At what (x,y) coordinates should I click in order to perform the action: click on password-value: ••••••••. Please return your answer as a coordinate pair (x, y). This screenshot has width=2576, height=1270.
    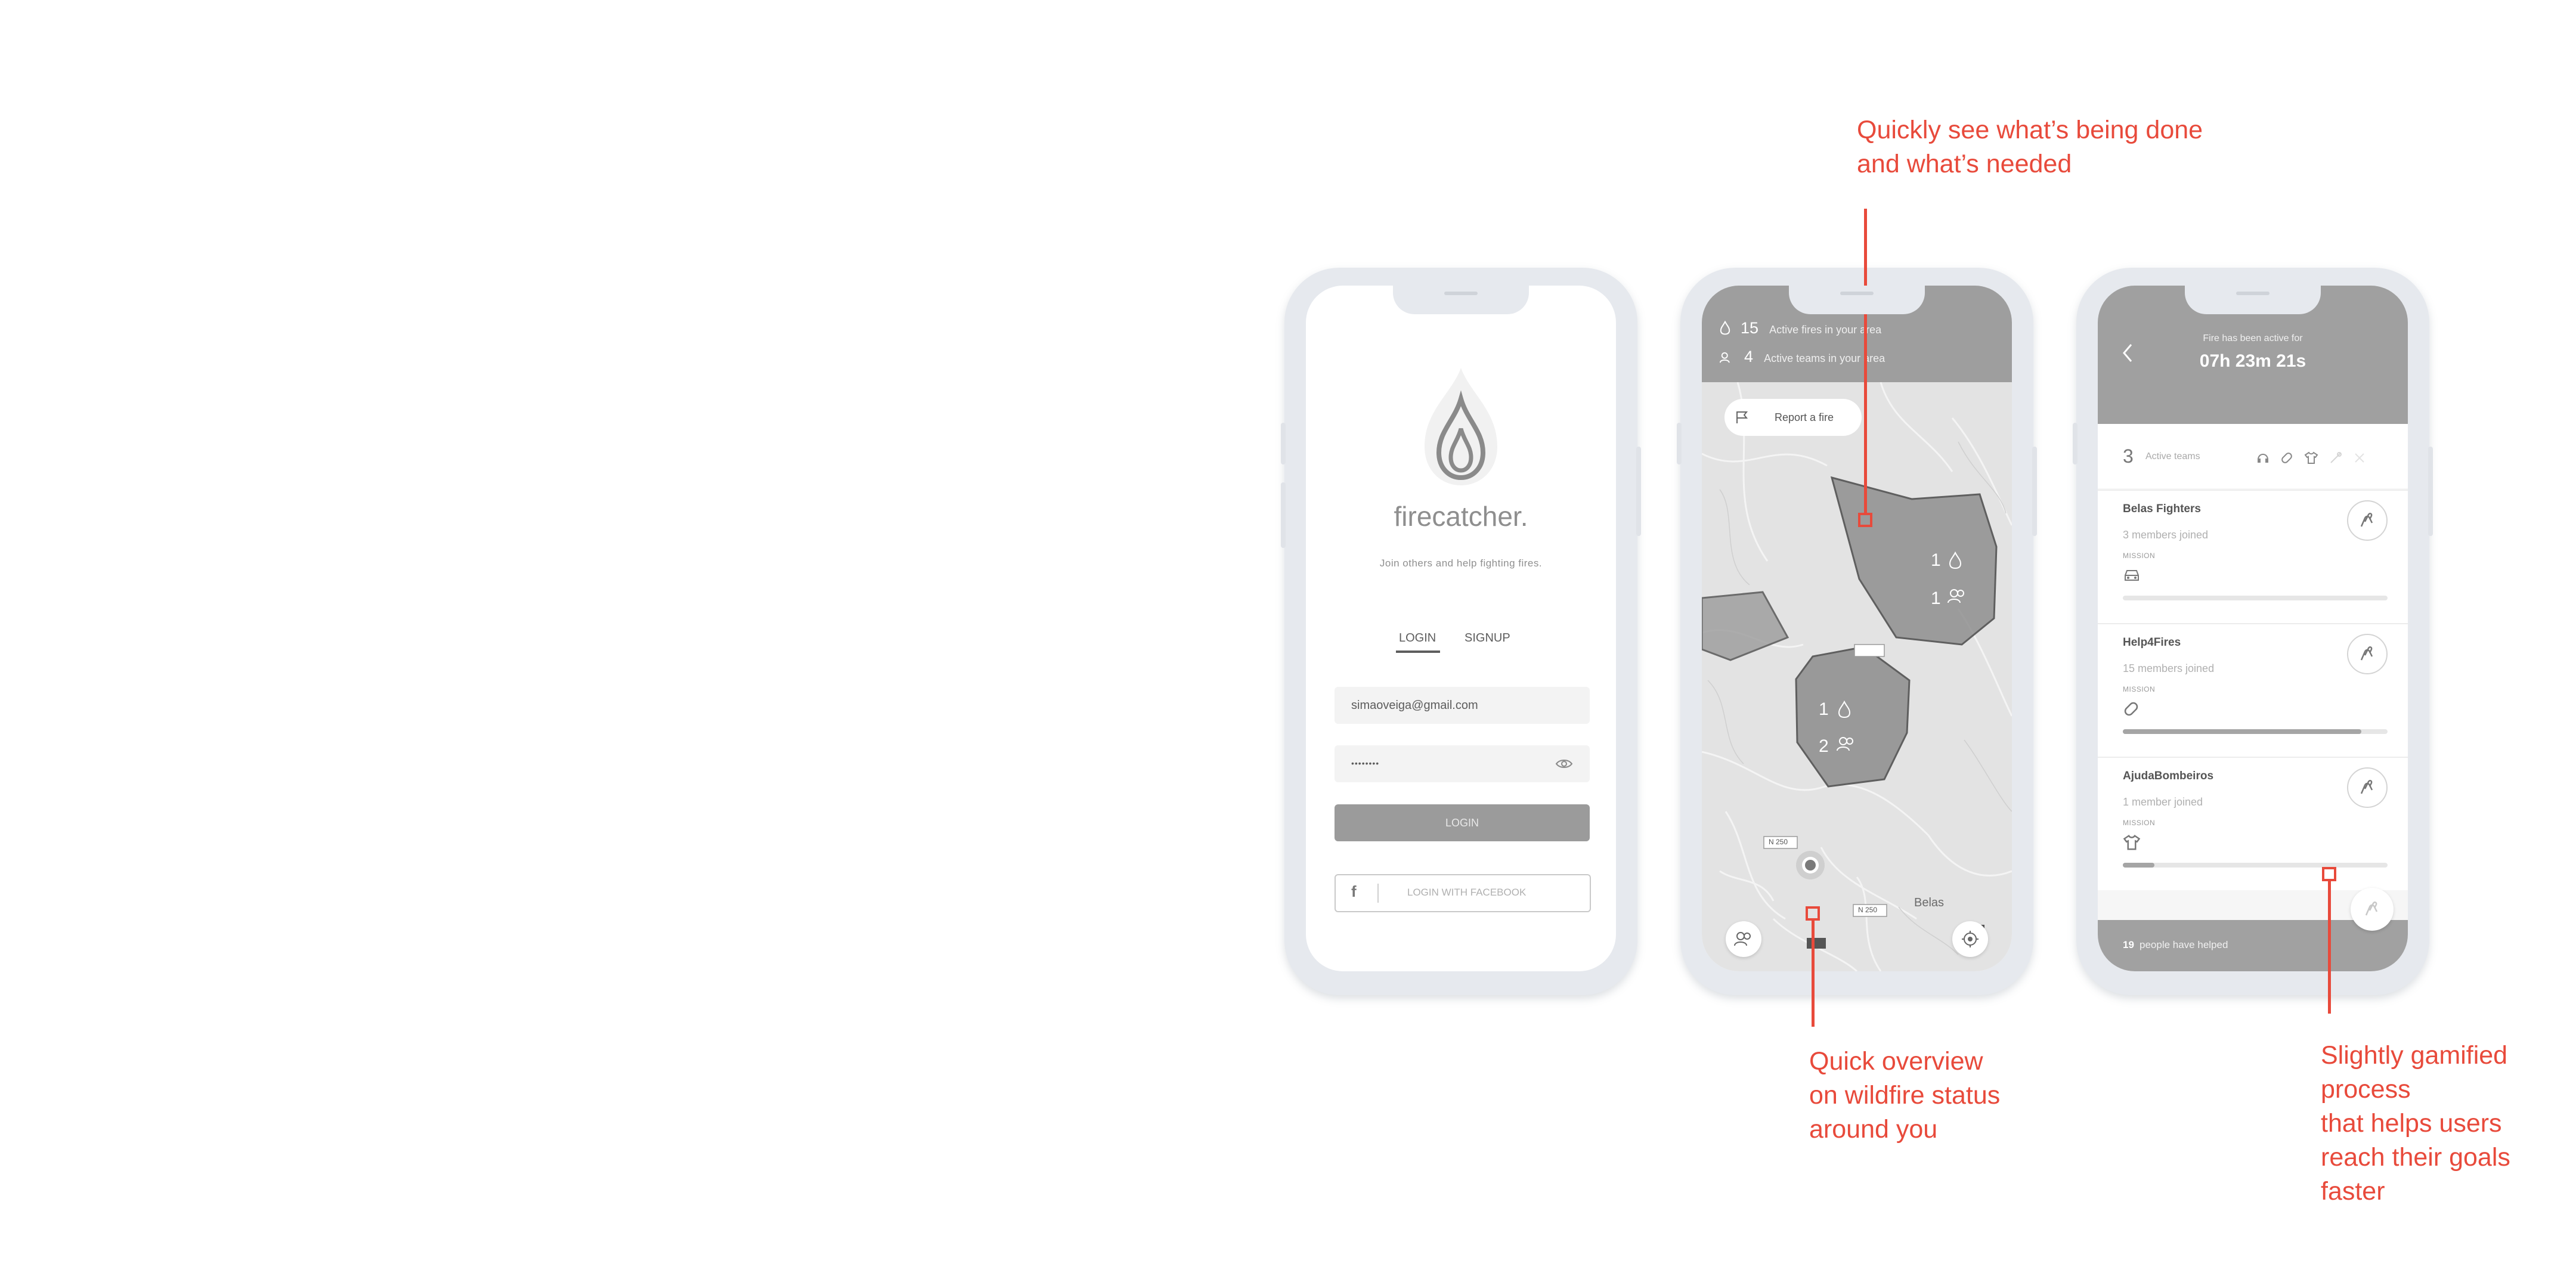
    Looking at the image, I should click on (1365, 763).